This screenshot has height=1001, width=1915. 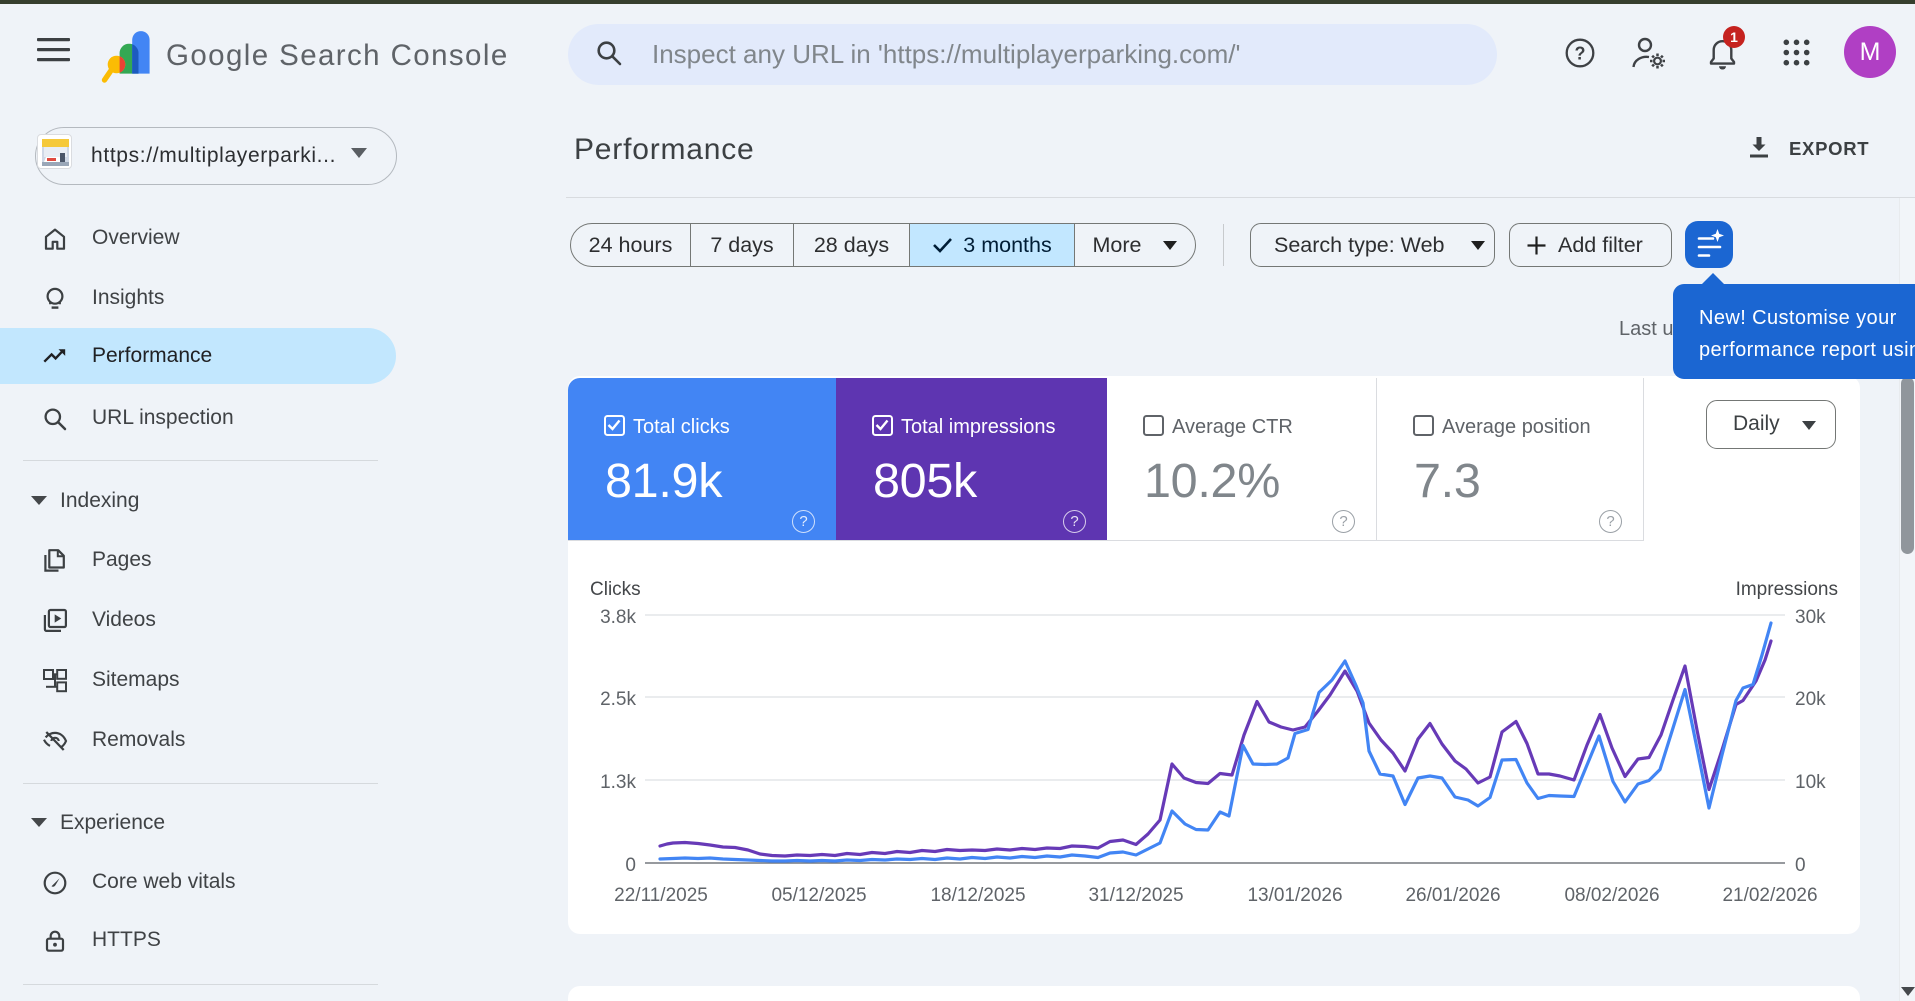 I want to click on svg-text: 3.8k, so click(x=618, y=617).